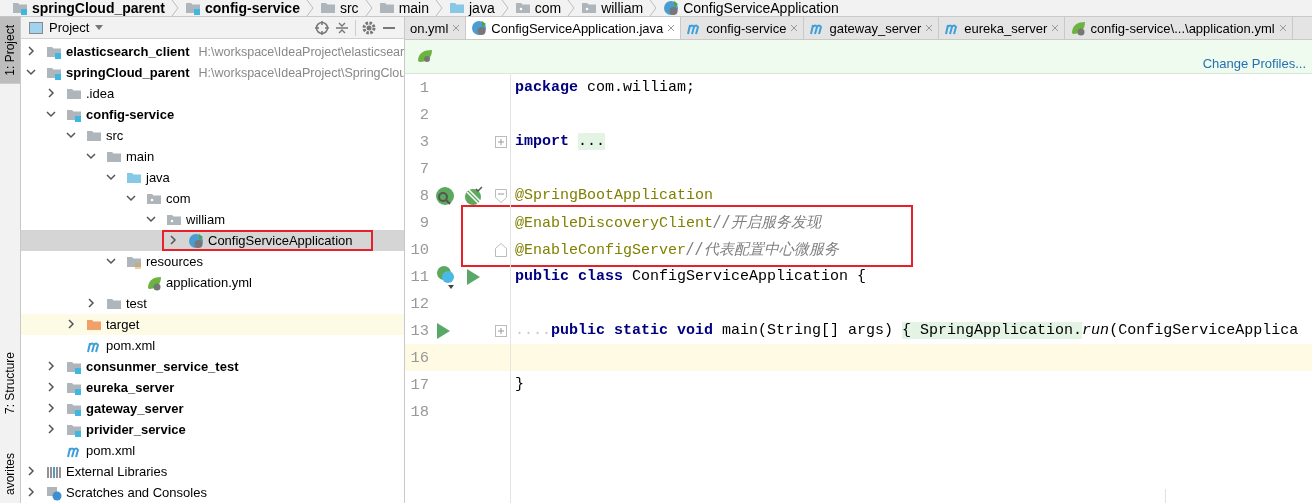 This screenshot has width=1312, height=503. Describe the element at coordinates (131, 345) in the screenshot. I see `tree-item-label: pom.xml` at that location.